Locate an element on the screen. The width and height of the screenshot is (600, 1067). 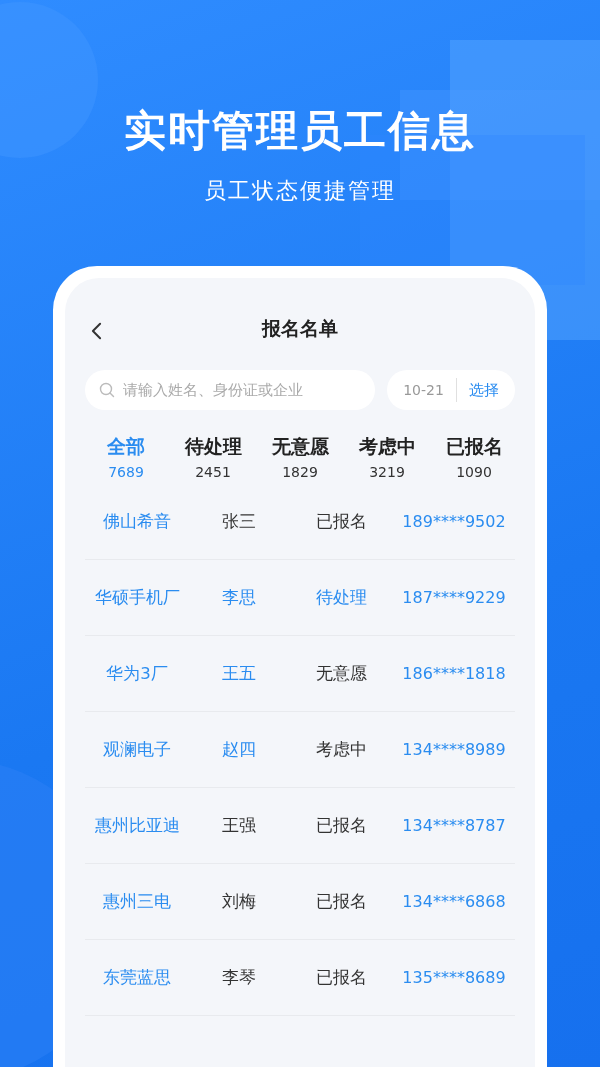
headline: 实时管理员工信息 is located at coordinates (300, 131).